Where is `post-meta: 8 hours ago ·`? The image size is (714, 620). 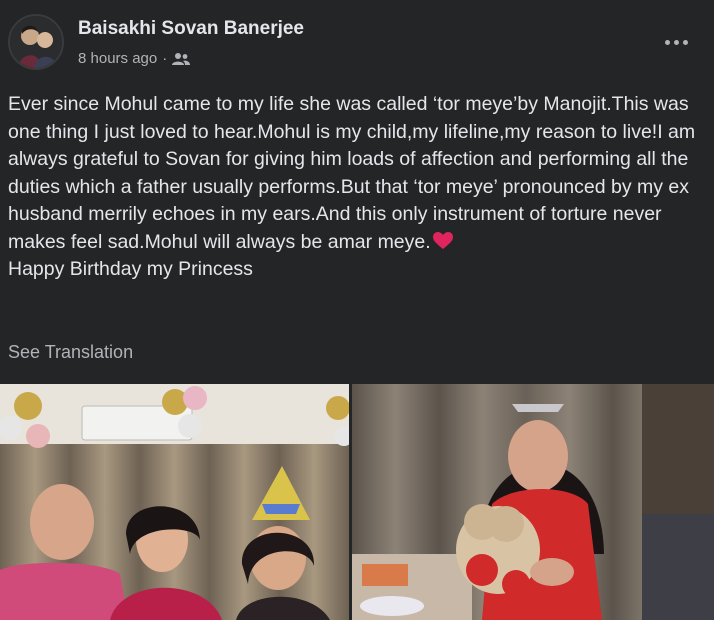 post-meta: 8 hours ago · is located at coordinates (134, 58).